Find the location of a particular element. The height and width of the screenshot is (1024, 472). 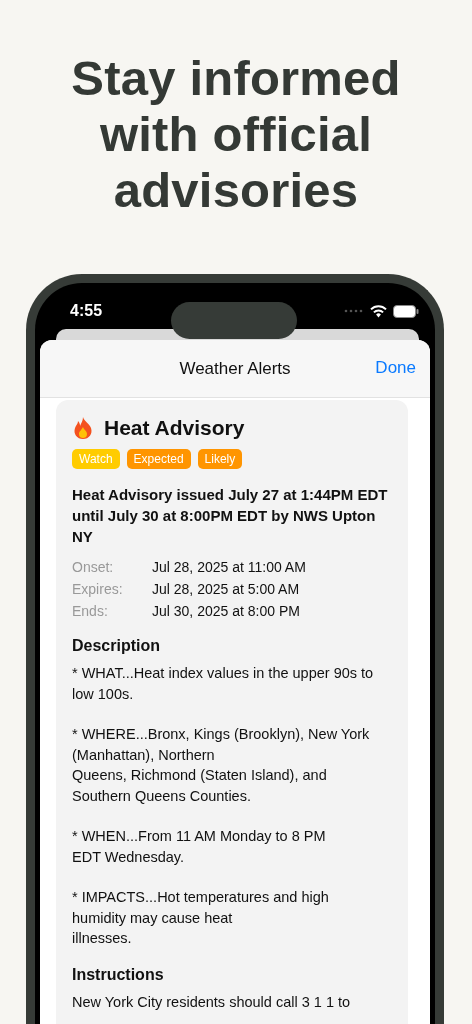

time-value: Jul 30, 2025 at 8:00 PM is located at coordinates (226, 611).